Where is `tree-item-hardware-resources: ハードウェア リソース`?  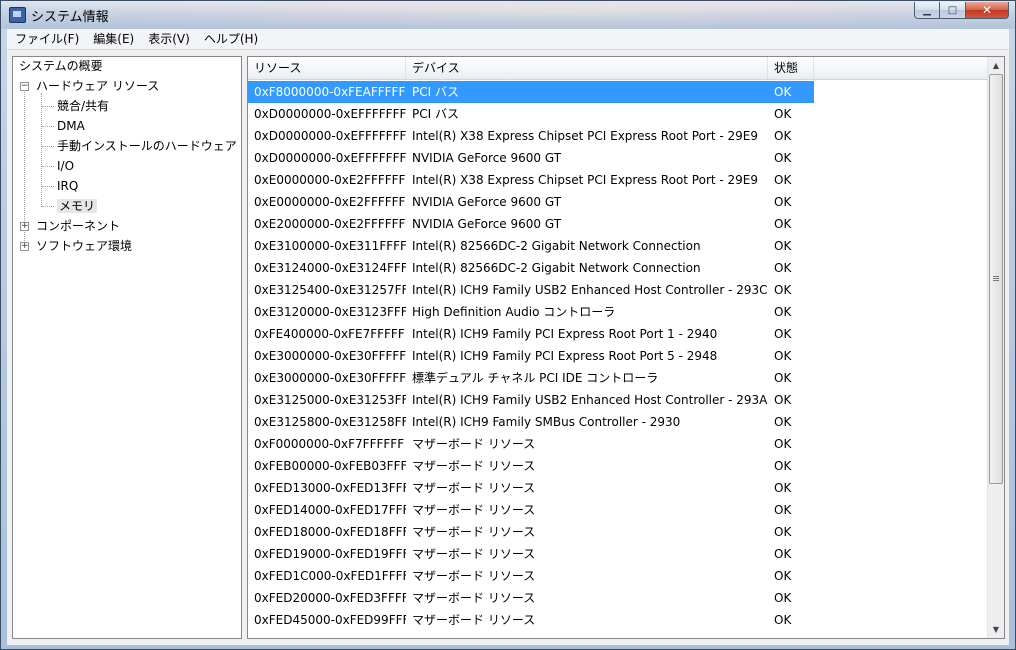
tree-item-hardware-resources: ハードウェア リソース is located at coordinates (97, 86).